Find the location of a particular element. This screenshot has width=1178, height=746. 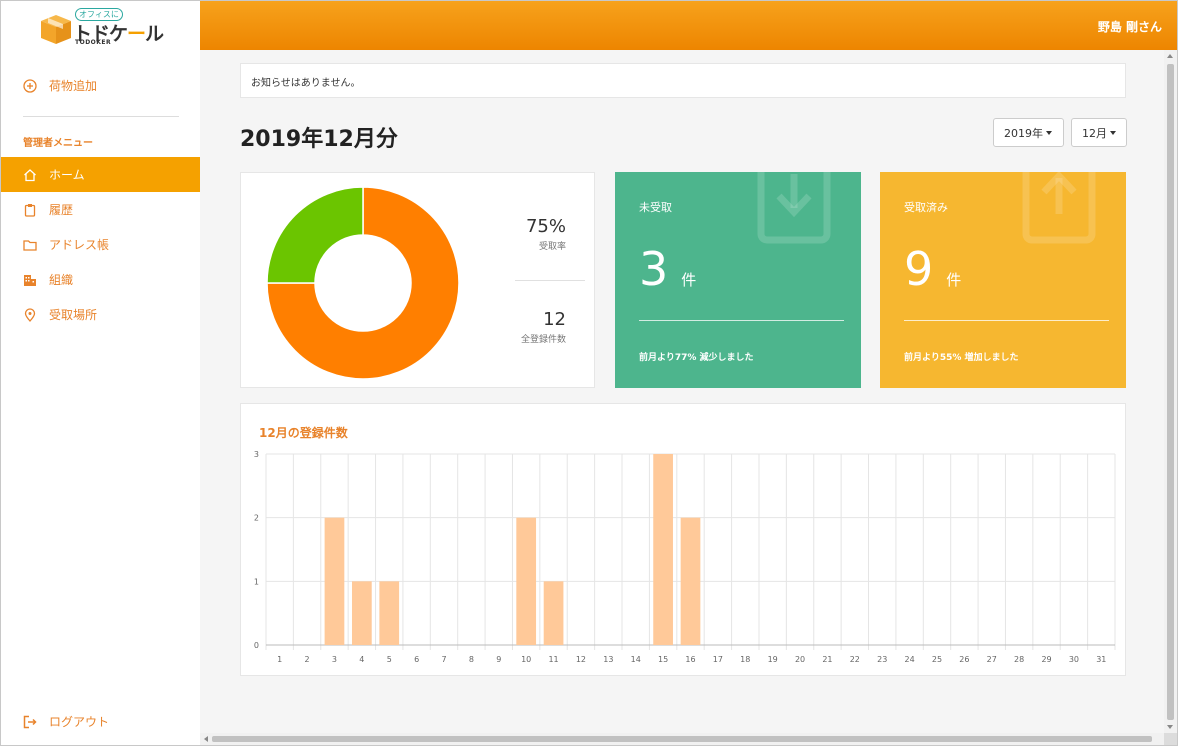

scroll-left-arrow-icon is located at coordinates (206, 739).